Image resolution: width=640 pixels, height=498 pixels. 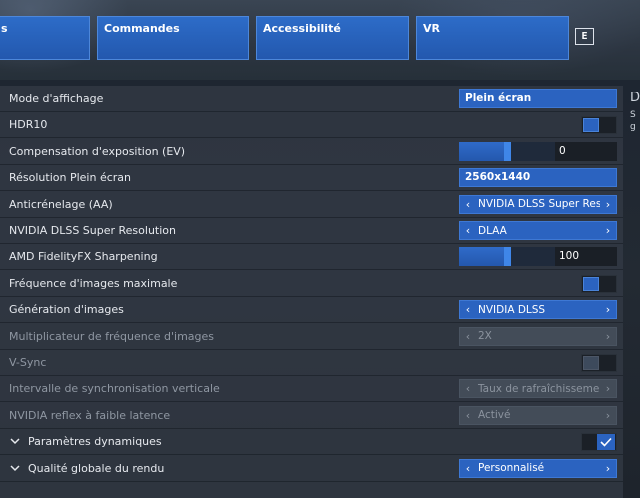 I want to click on selector-value: 2X, so click(x=485, y=336).